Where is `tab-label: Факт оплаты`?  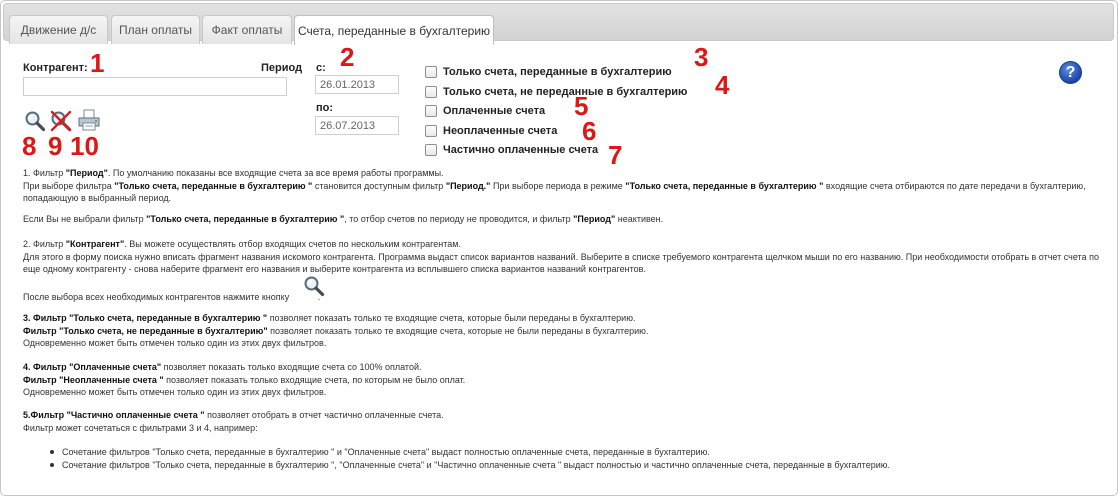 tab-label: Факт оплаты is located at coordinates (247, 30).